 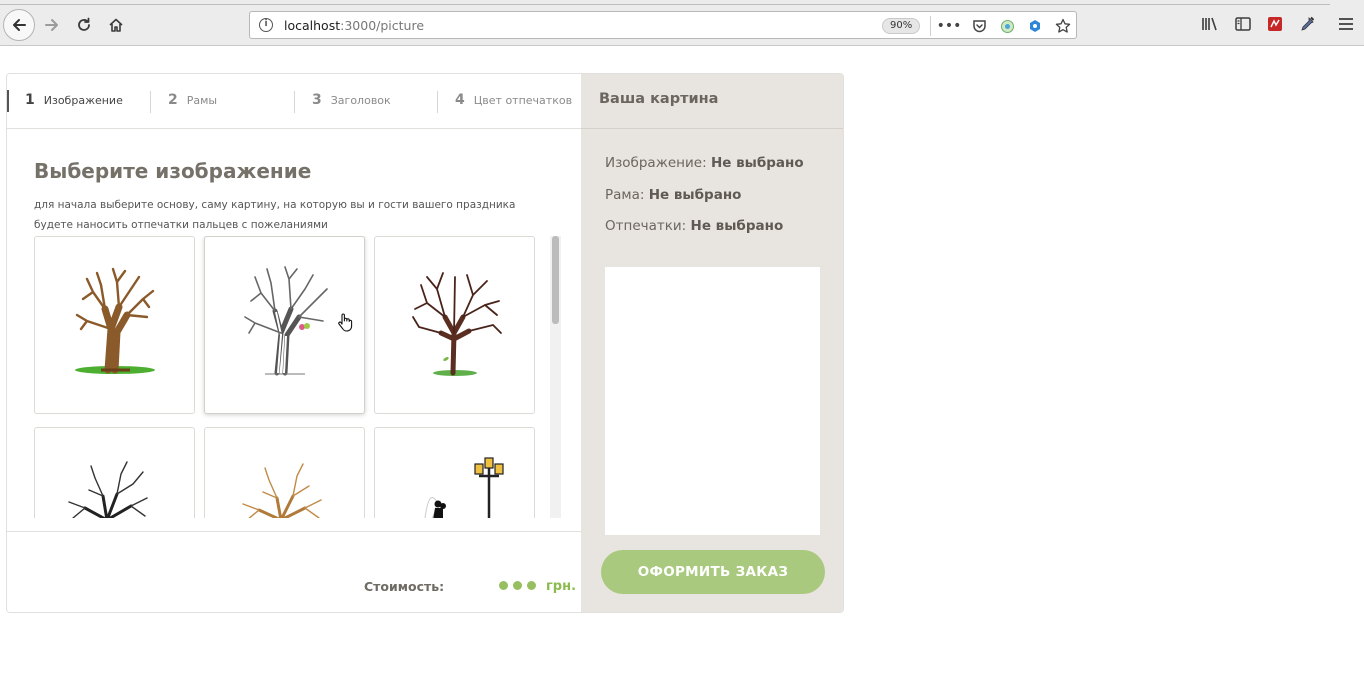 What do you see at coordinates (1210, 24) in the screenshot?
I see `library-icon` at bounding box center [1210, 24].